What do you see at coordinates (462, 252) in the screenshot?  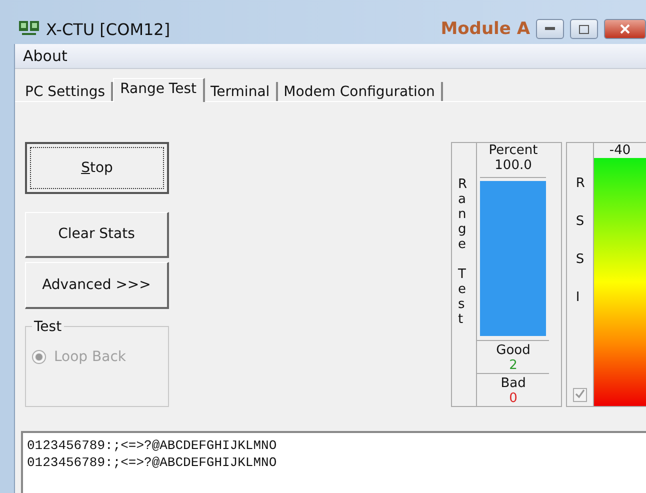 I see `vertical-label: Range Test` at bounding box center [462, 252].